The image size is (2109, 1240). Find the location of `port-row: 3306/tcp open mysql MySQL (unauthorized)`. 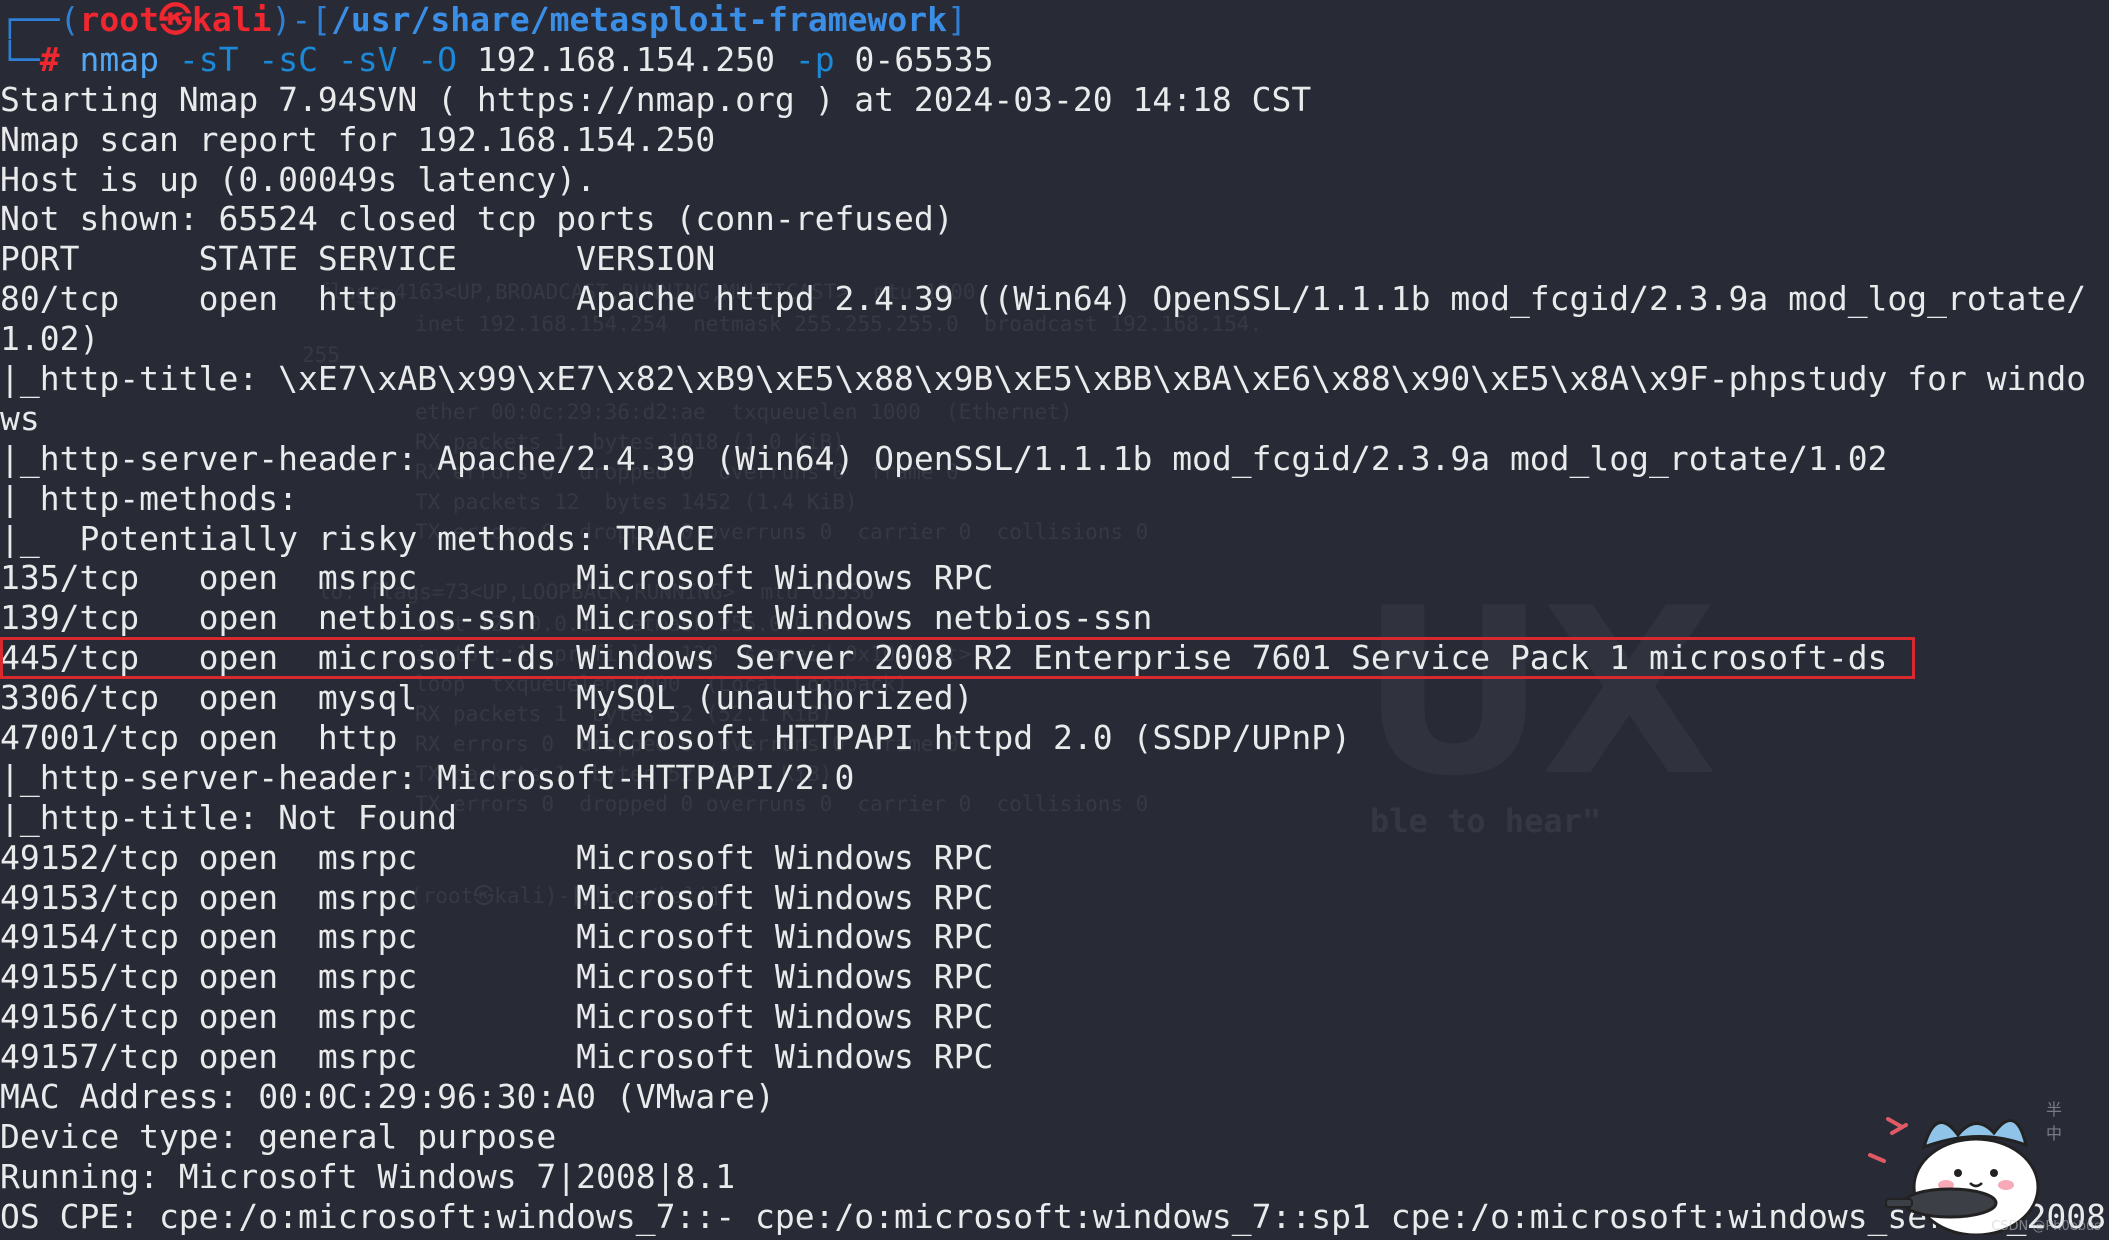

port-row: 3306/tcp open mysql MySQL (unauthorized) is located at coordinates (487, 698).